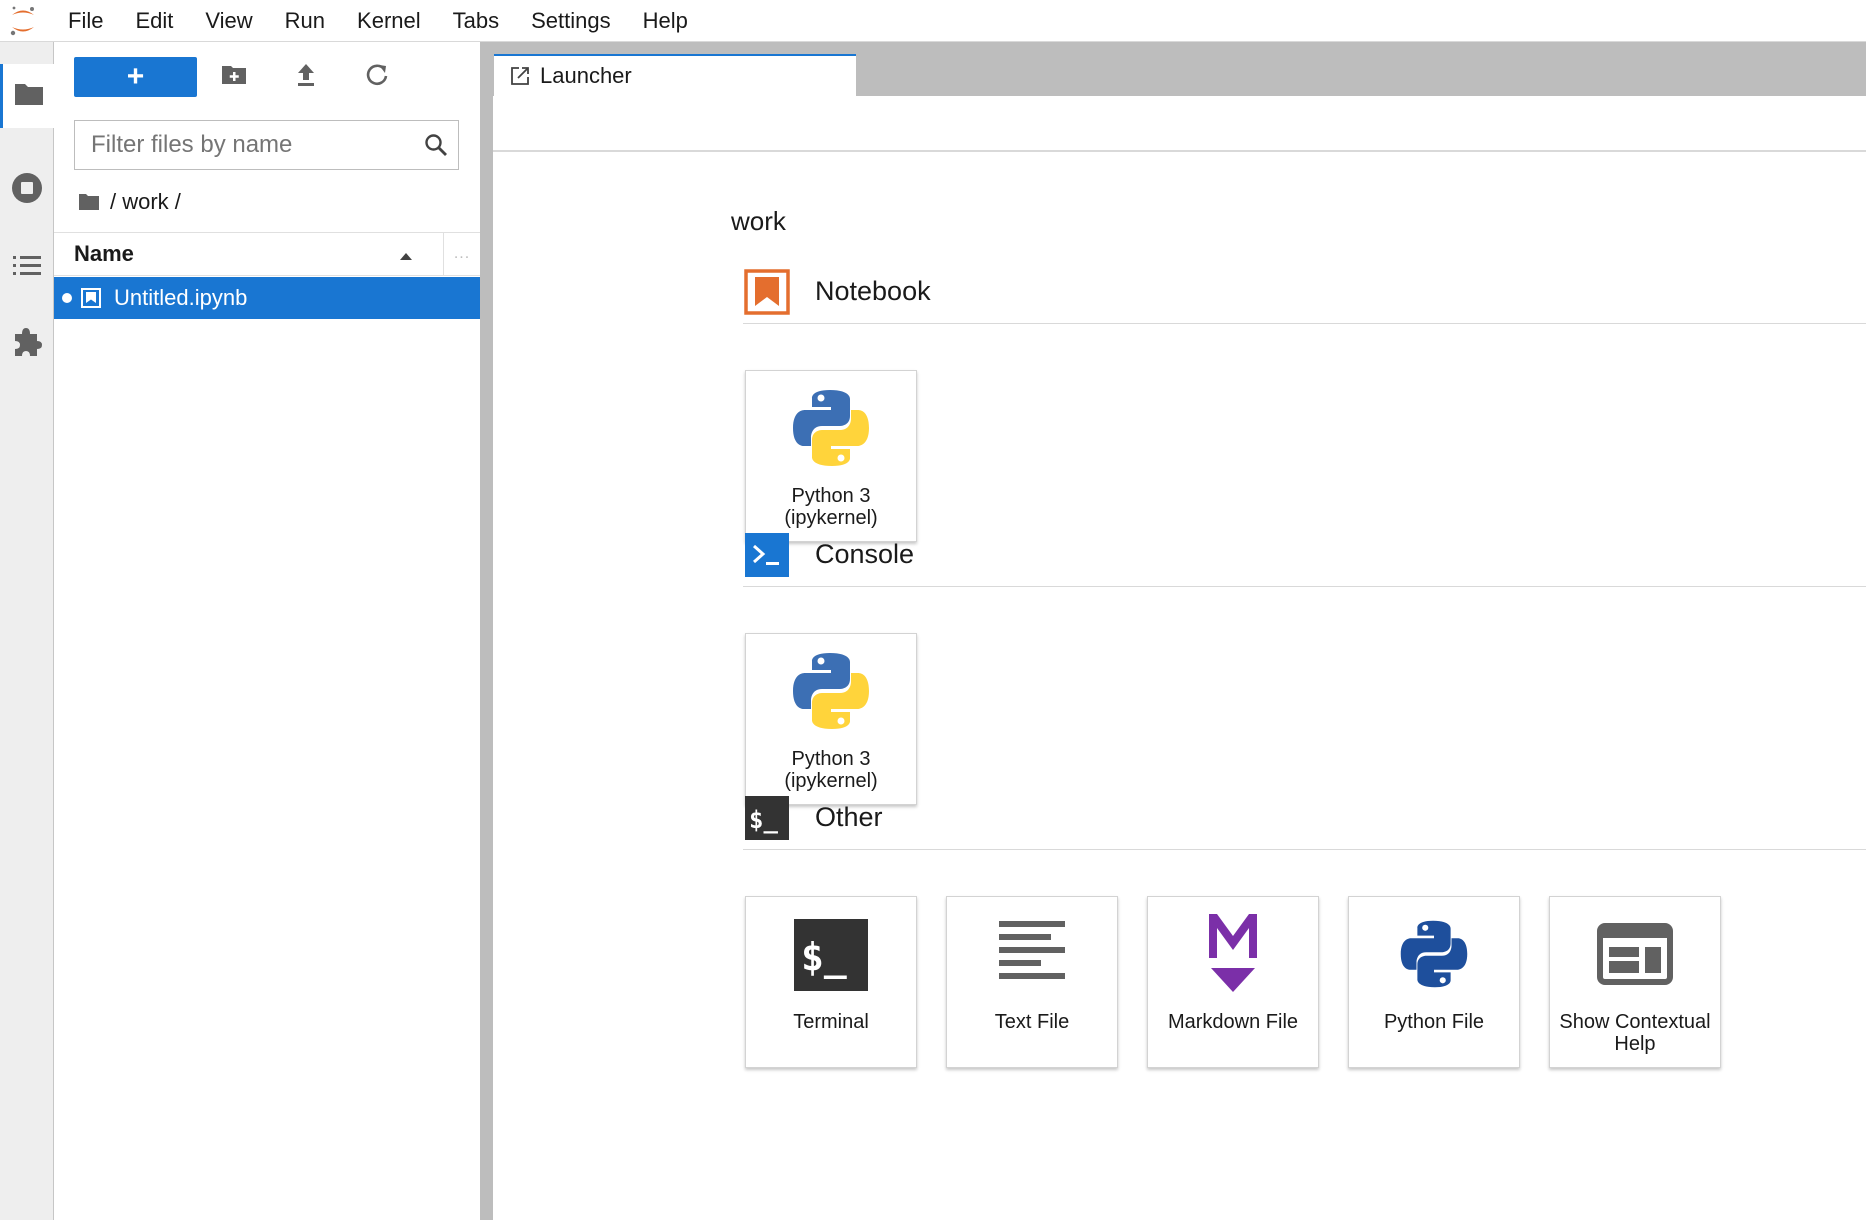 This screenshot has width=1866, height=1220. I want to click on panel-splitter, so click(486, 631).